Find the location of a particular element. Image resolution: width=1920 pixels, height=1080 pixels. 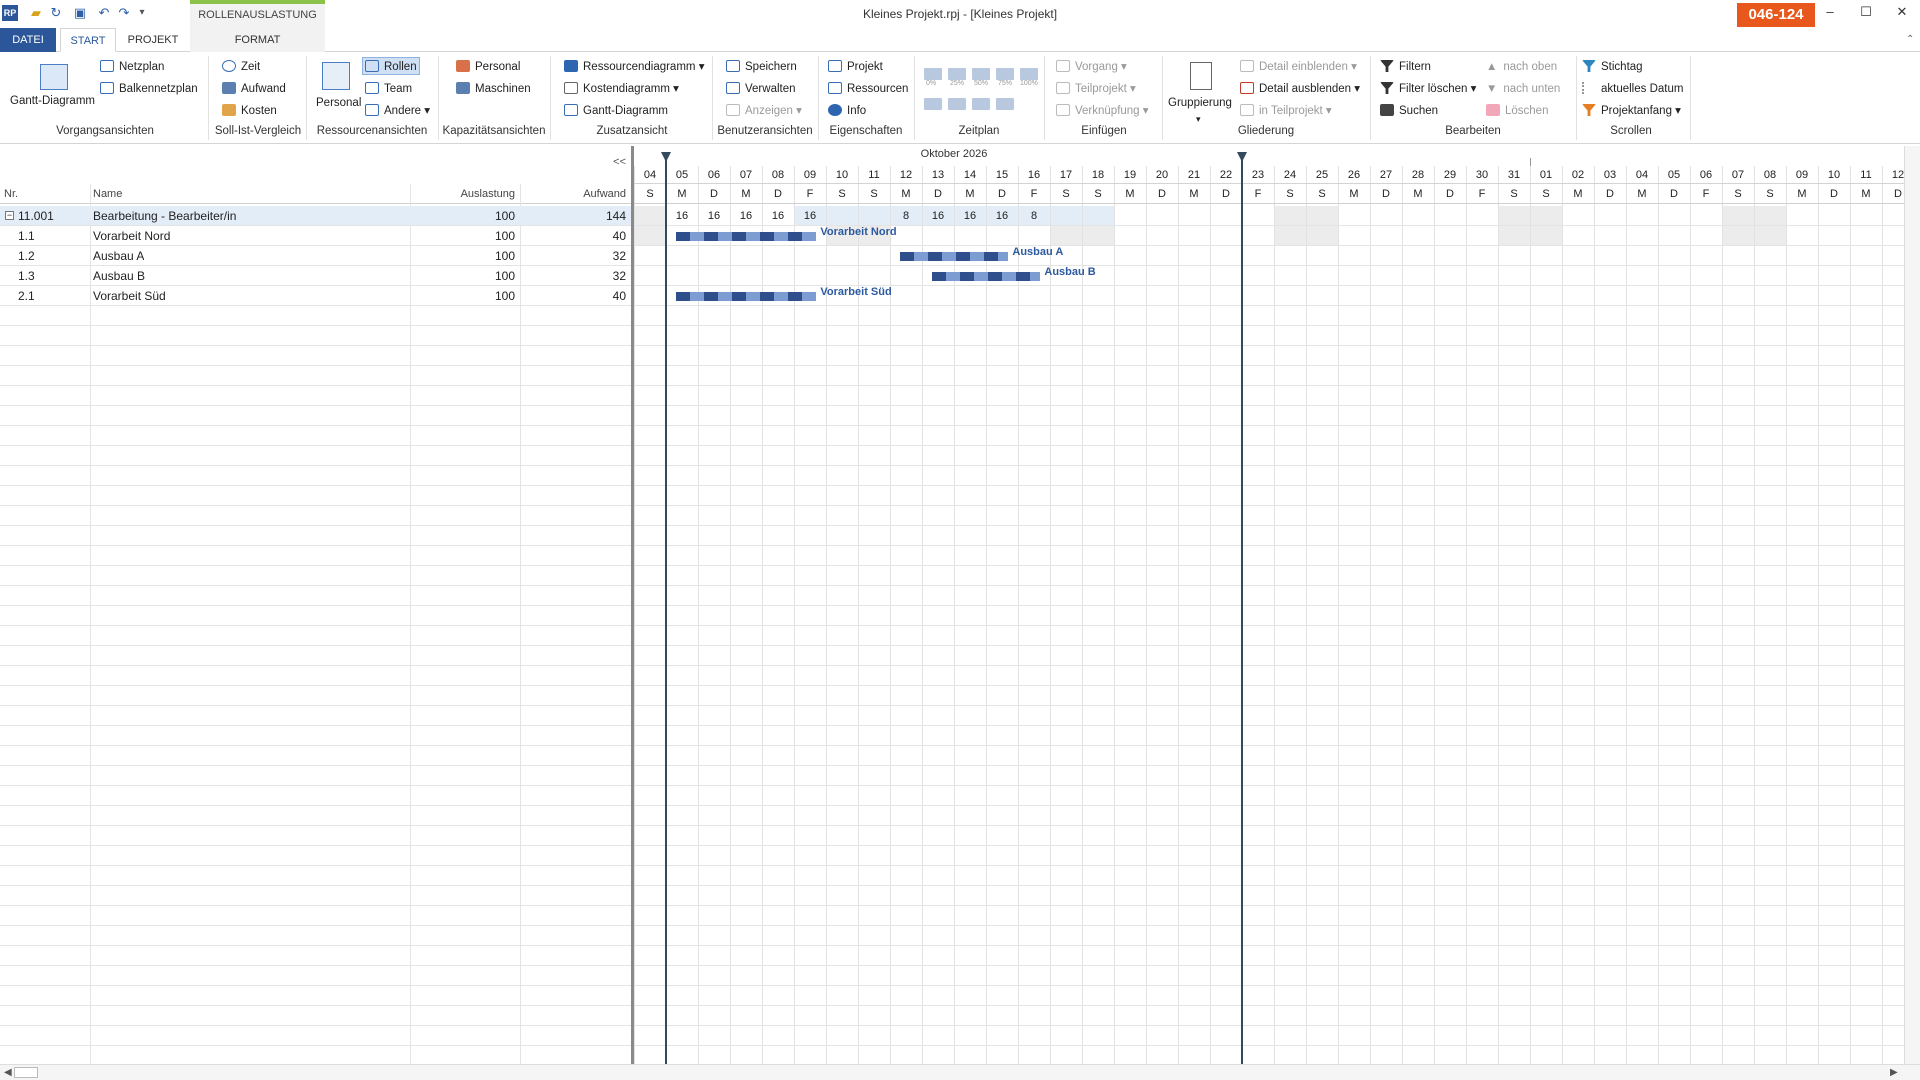

expander-icon: − is located at coordinates (9, 215).